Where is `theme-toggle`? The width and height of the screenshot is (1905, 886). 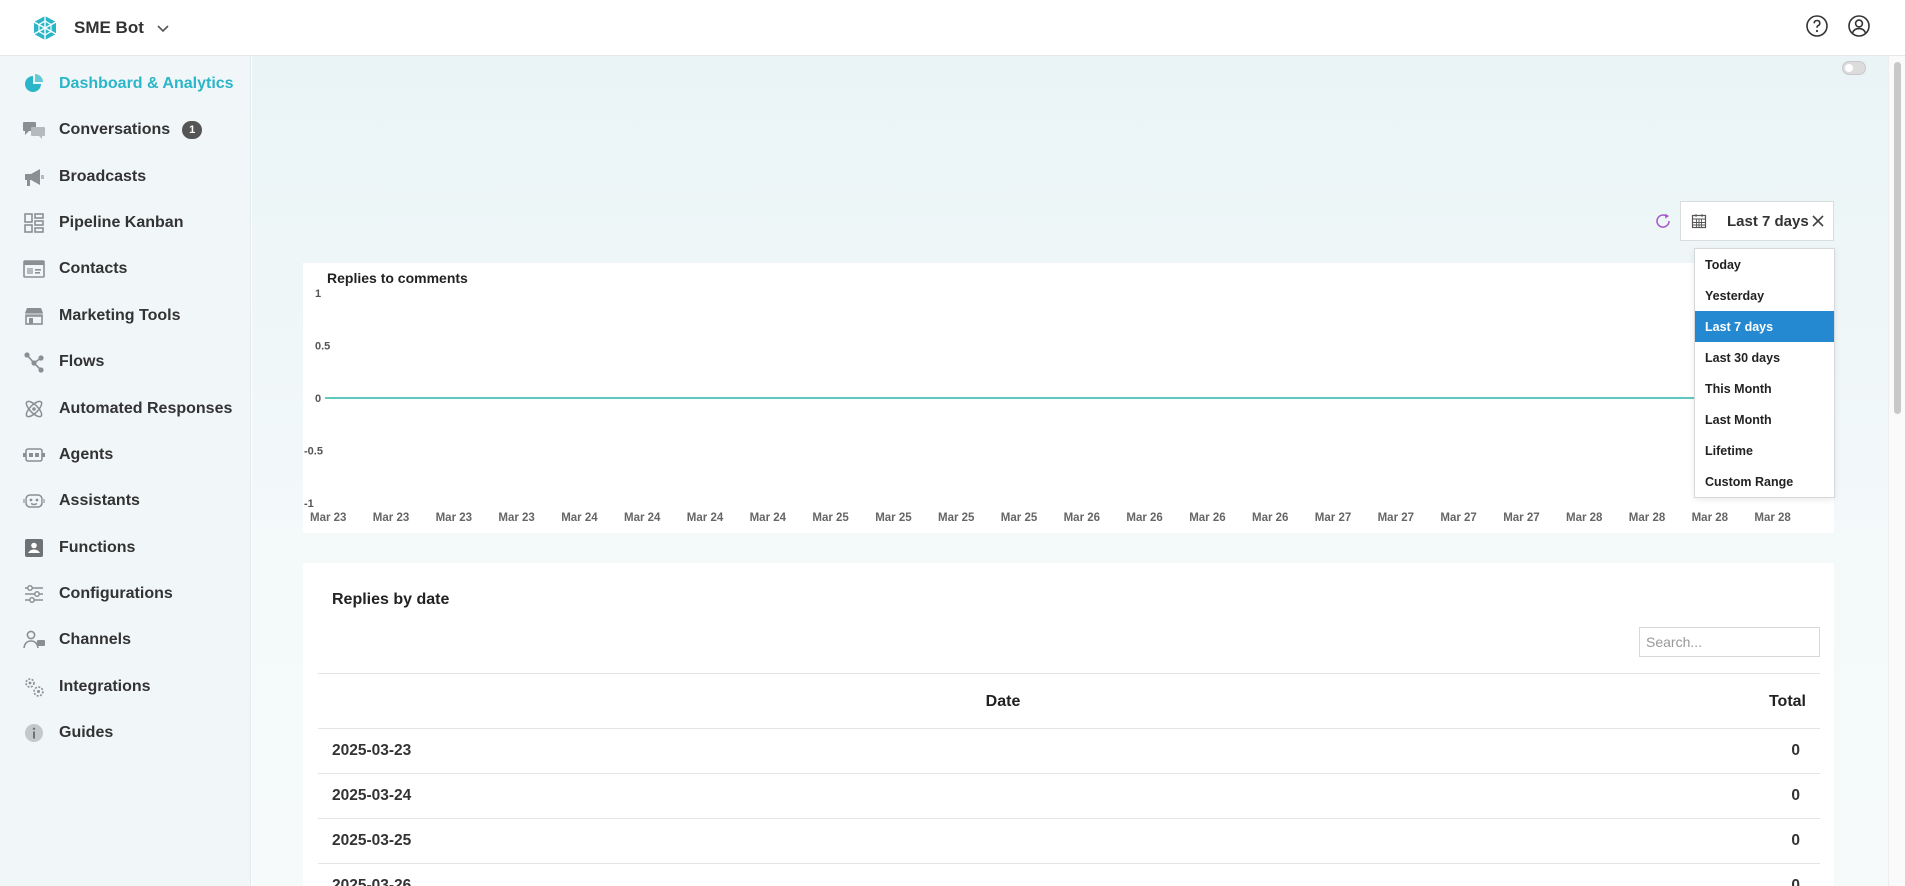 theme-toggle is located at coordinates (1854, 68).